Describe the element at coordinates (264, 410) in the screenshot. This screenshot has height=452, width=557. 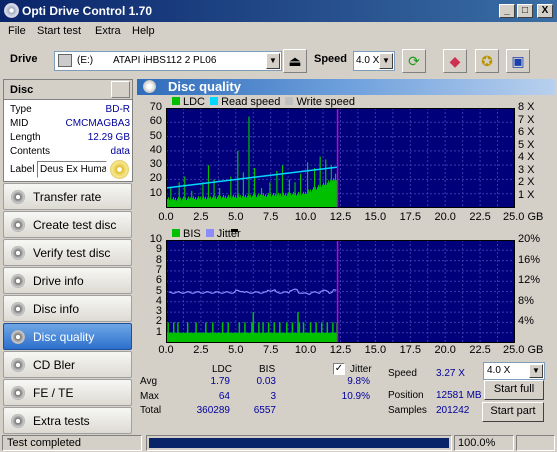
I see `stats-total-bis: 6557` at that location.